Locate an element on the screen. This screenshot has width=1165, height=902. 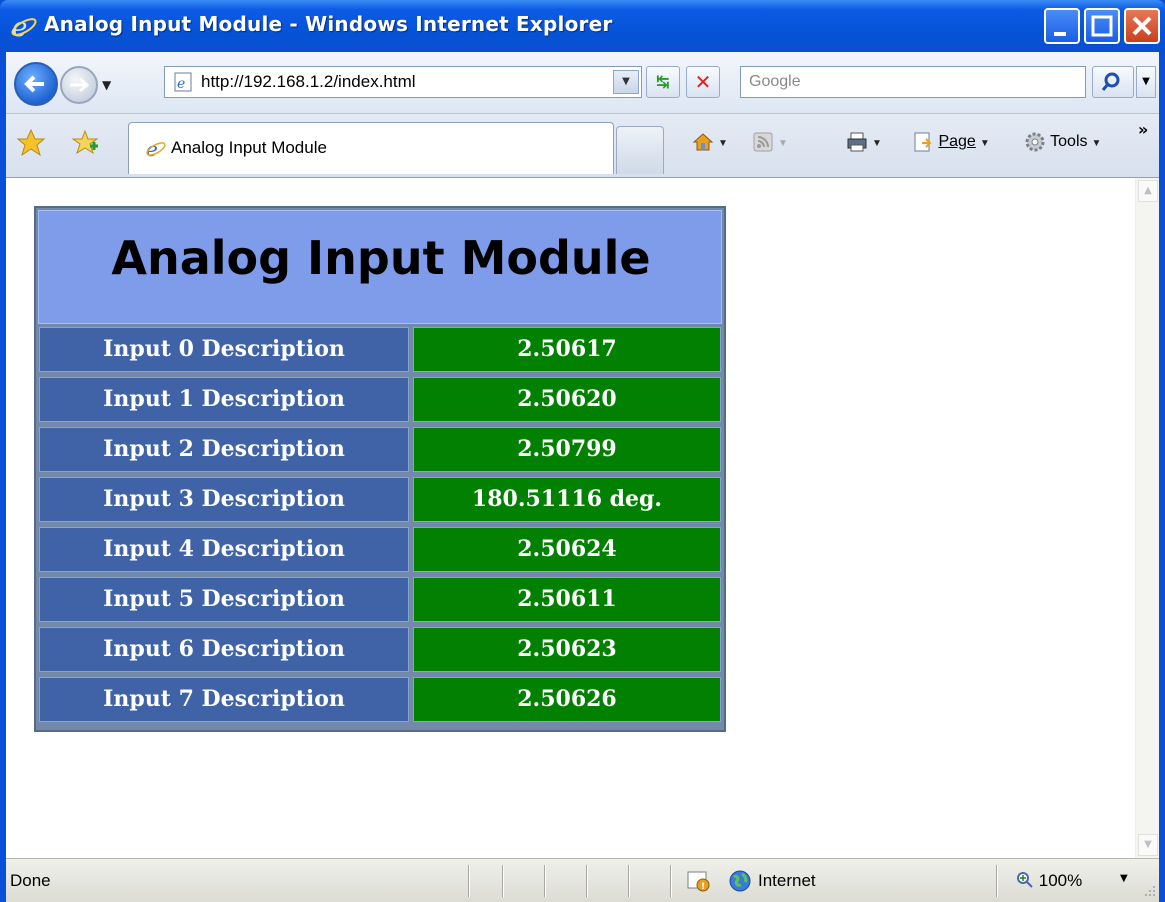
input-value: 2.50611 is located at coordinates (567, 599).